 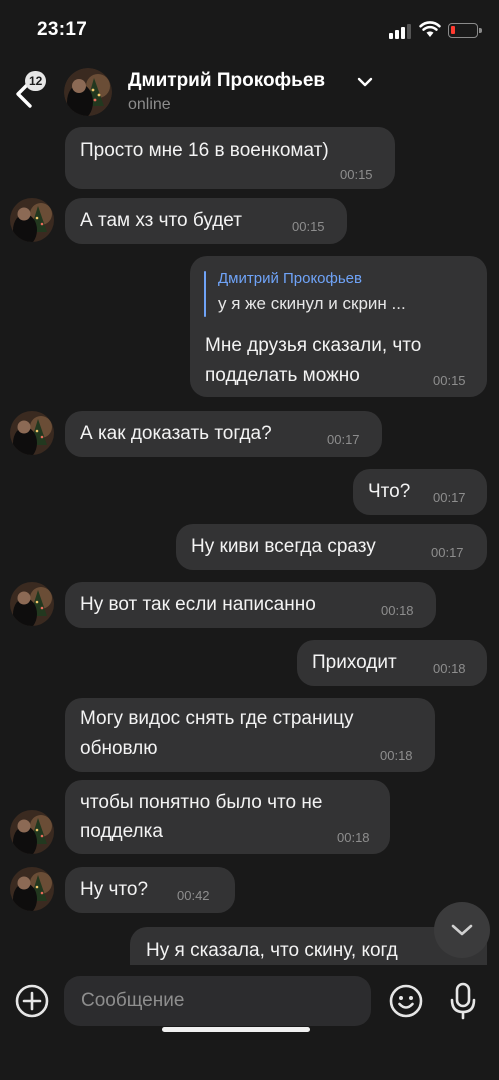 What do you see at coordinates (201, 802) in the screenshot?
I see `message-text-line: чтобы понятно было что не` at bounding box center [201, 802].